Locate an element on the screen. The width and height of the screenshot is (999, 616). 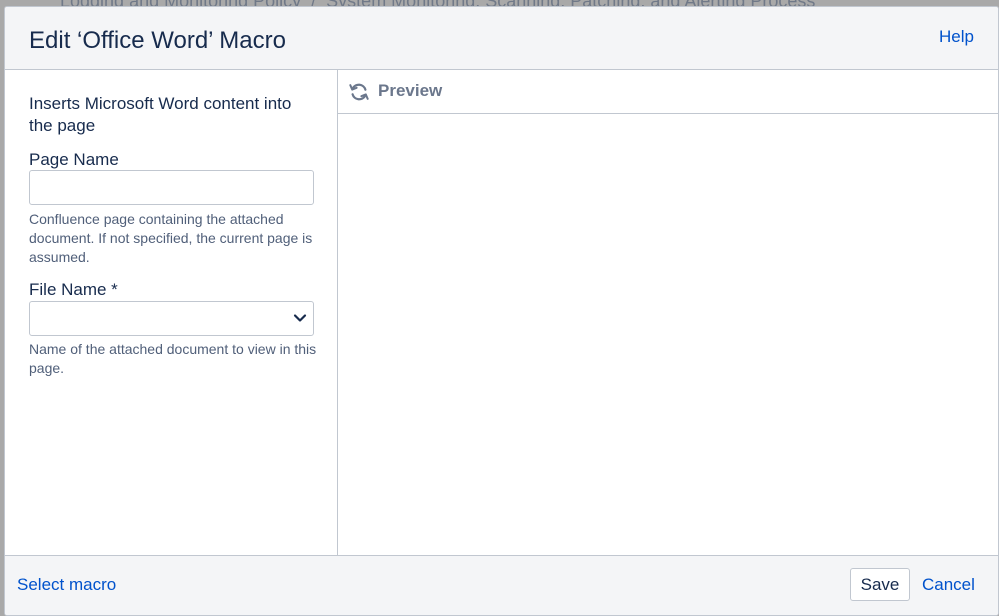
preview-header: Preview is located at coordinates (668, 92).